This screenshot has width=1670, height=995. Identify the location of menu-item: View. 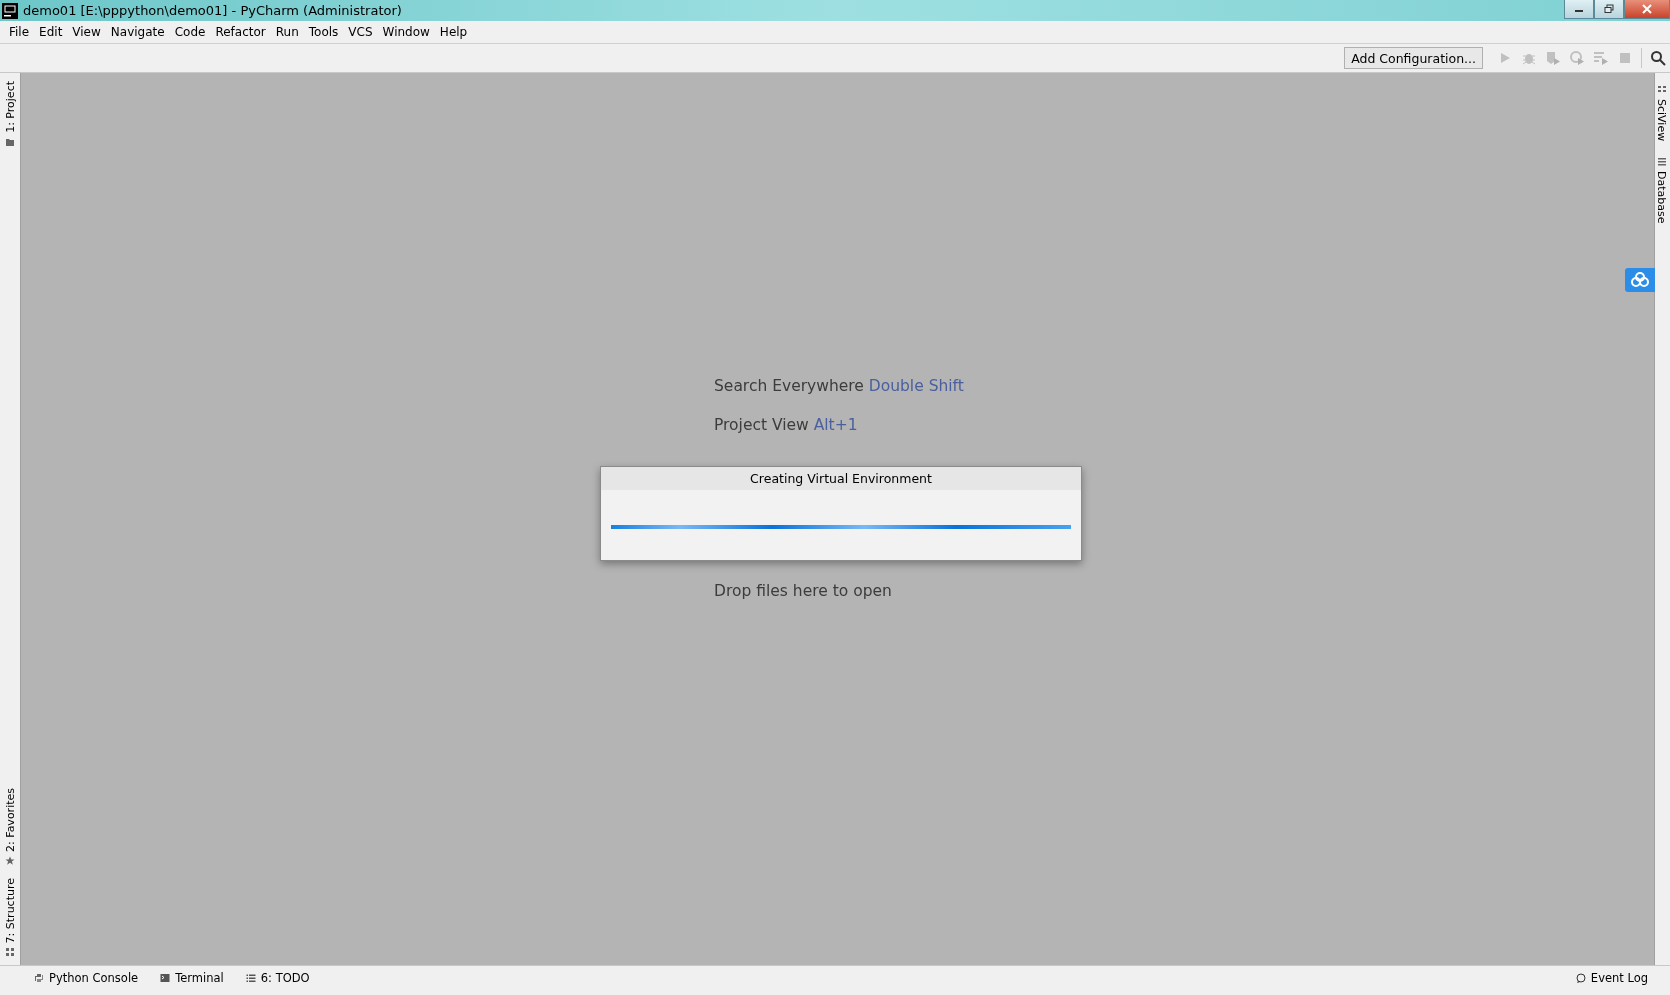
(86, 32).